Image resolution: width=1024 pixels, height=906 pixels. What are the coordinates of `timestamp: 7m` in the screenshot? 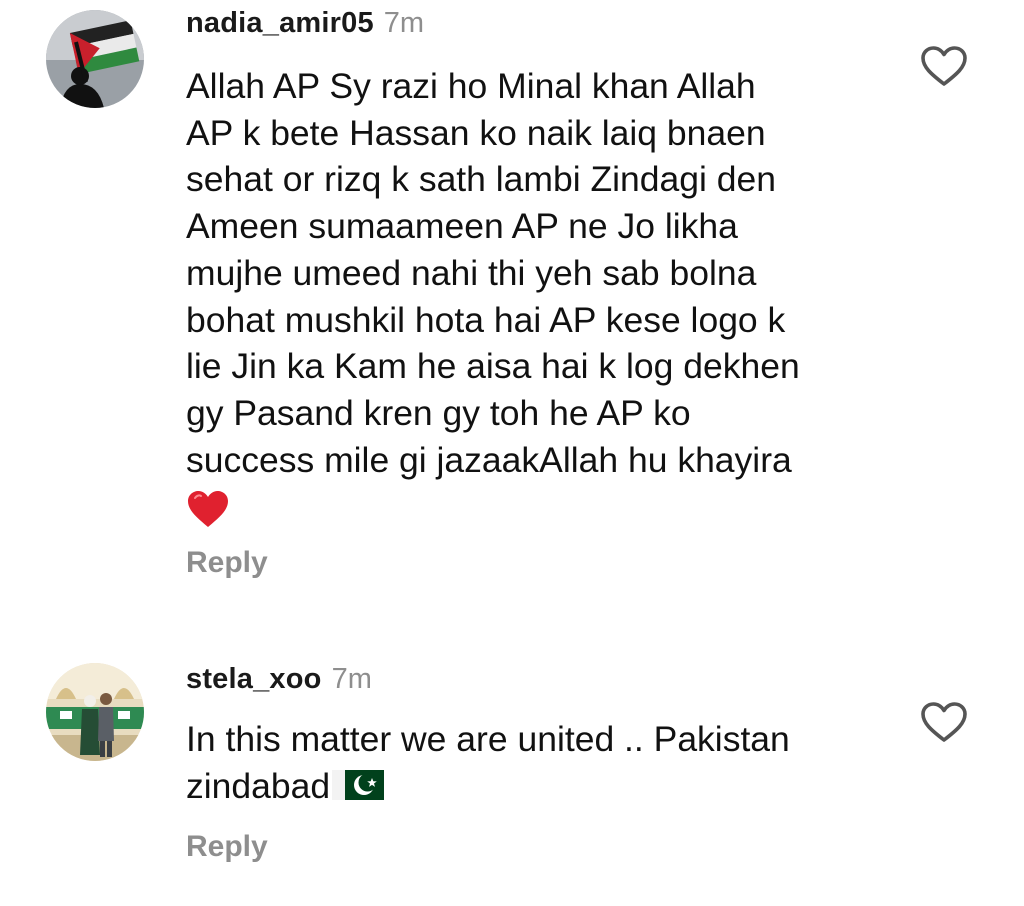 It's located at (351, 679).